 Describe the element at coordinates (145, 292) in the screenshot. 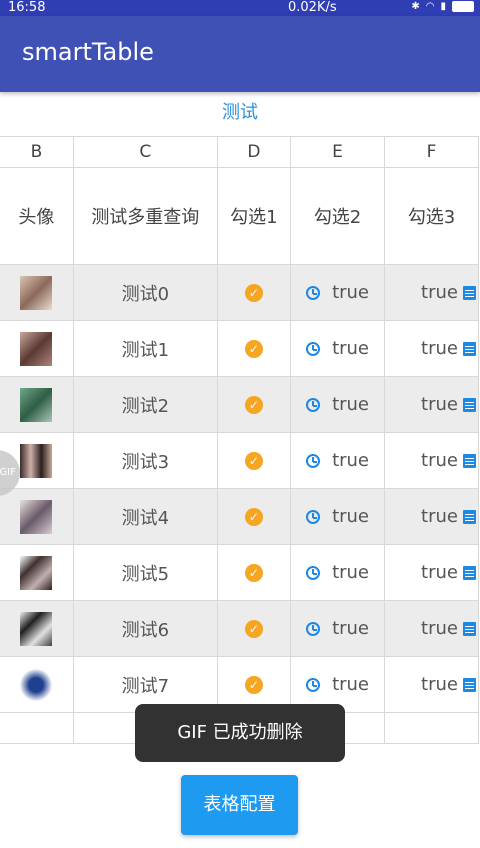

I see `row-name: 测试0` at that location.